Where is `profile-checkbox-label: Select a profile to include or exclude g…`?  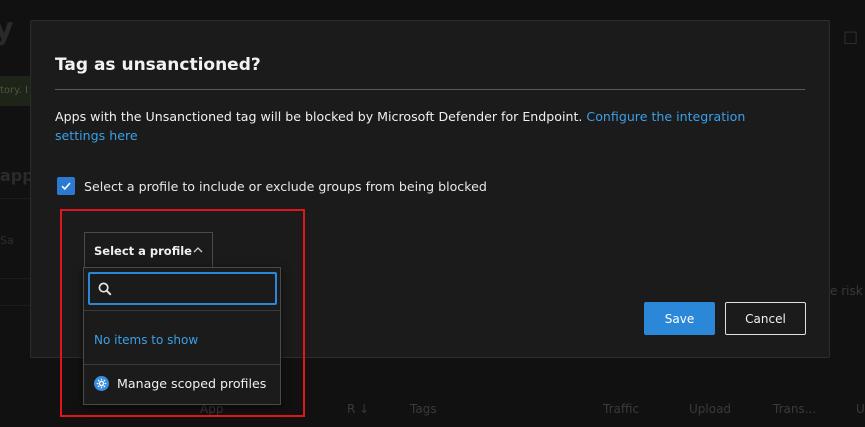
profile-checkbox-label: Select a profile to include or exclude g… is located at coordinates (285, 186).